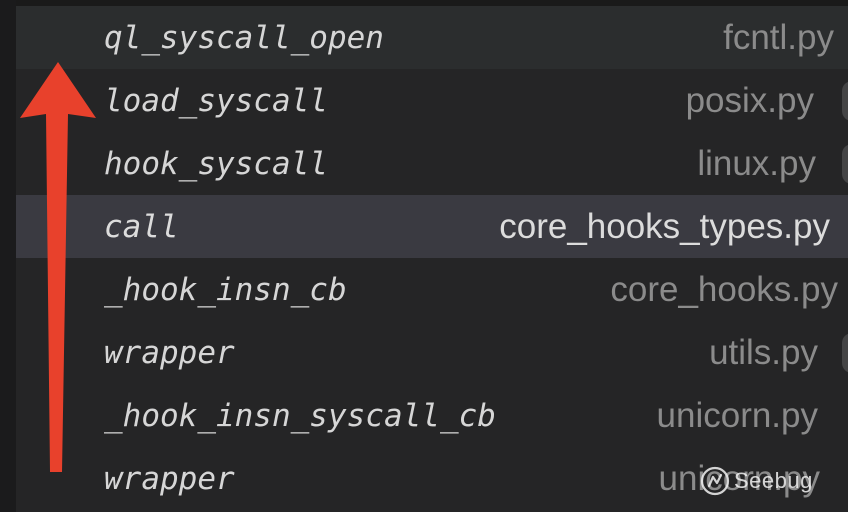  What do you see at coordinates (216, 100) in the screenshot?
I see `frame-function-name: load_syscall` at bounding box center [216, 100].